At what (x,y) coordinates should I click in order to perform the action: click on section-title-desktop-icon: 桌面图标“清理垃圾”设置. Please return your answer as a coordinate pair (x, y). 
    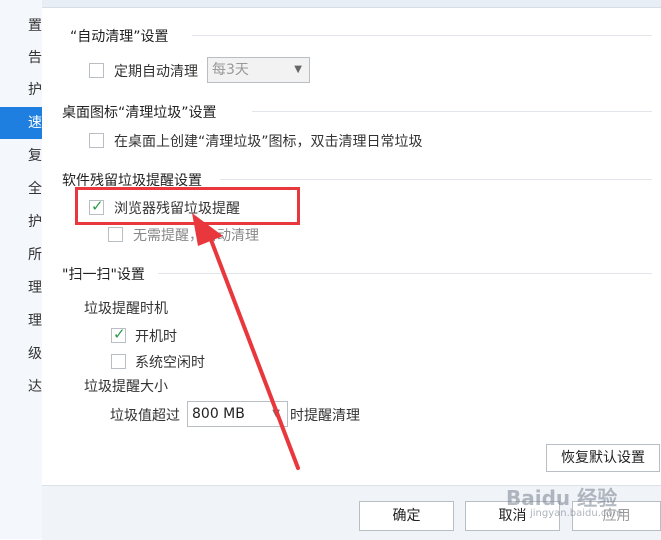
    Looking at the image, I should click on (139, 113).